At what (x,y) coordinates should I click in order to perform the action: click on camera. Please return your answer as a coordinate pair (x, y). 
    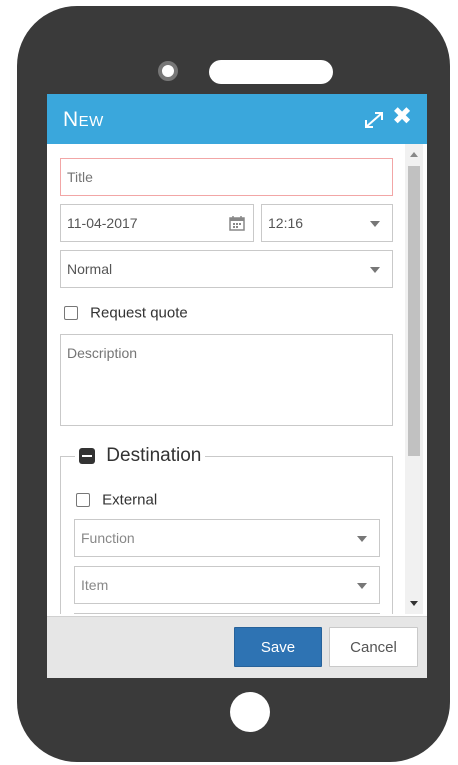
    Looking at the image, I should click on (168, 71).